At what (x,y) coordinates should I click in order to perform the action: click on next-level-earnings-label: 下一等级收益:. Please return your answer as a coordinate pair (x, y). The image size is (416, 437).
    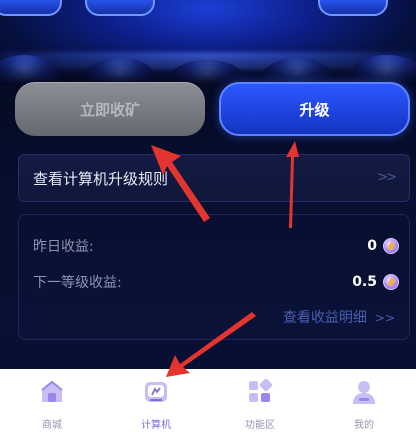
    Looking at the image, I should click on (77, 283).